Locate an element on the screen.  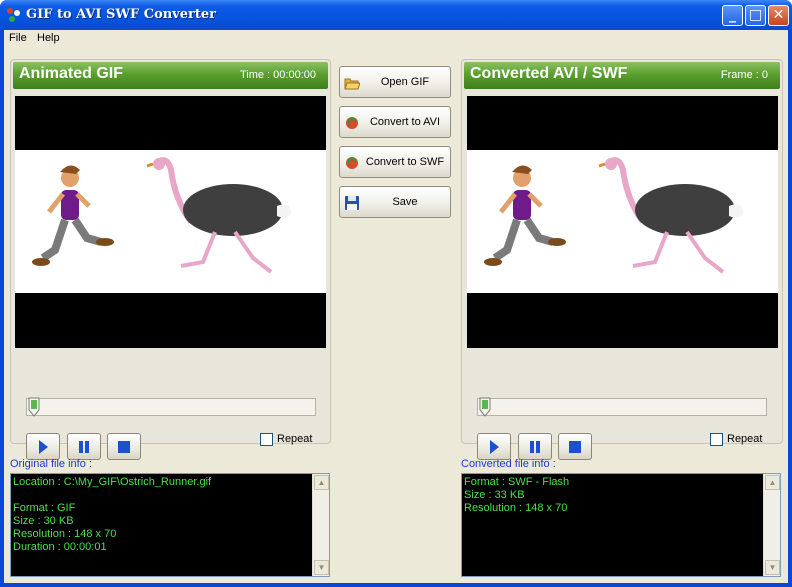
converted-repeat-toggle: Repeat is located at coordinates (741, 440).